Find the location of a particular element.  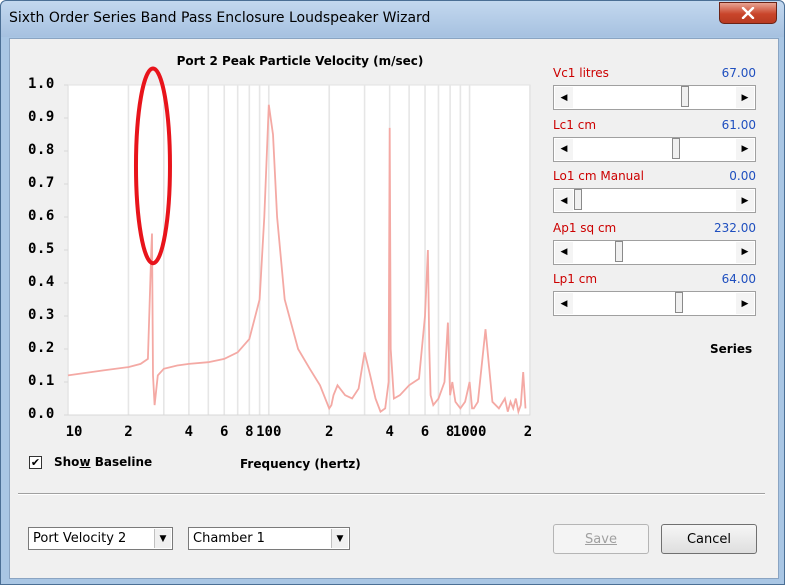

show-baseline-option: ✔ Show Baseline is located at coordinates (90, 462).